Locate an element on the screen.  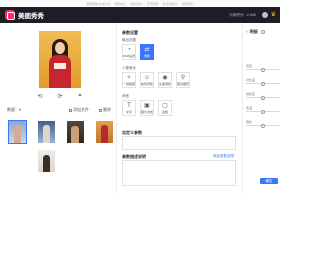
delete-button: 删除 is located at coordinates (104, 110).